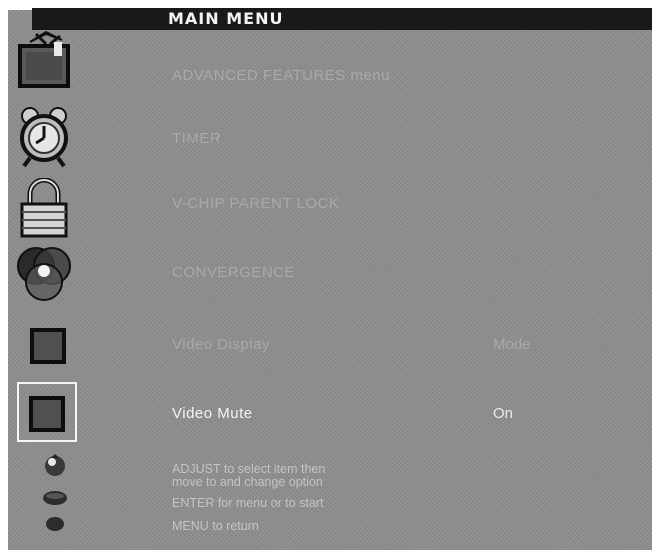 The height and width of the screenshot is (554, 656). Describe the element at coordinates (44, 208) in the screenshot. I see `padlock-icon` at that location.